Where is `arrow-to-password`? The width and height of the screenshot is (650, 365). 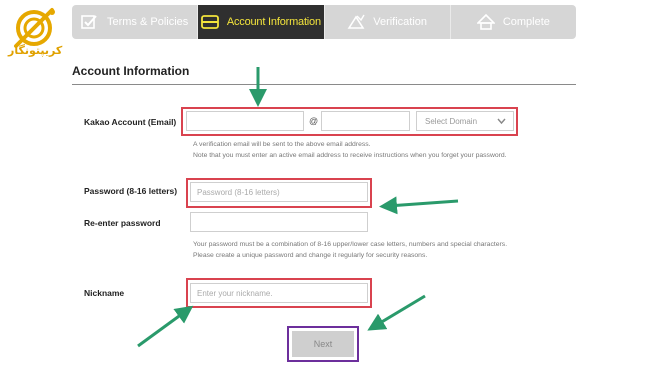
arrow-to-password is located at coordinates (419, 205).